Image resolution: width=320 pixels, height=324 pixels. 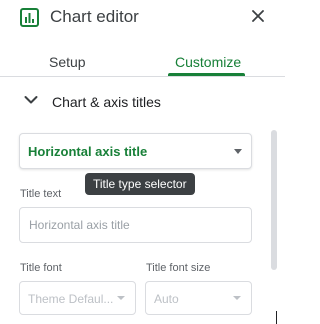 I want to click on text-cursor, so click(x=276, y=317).